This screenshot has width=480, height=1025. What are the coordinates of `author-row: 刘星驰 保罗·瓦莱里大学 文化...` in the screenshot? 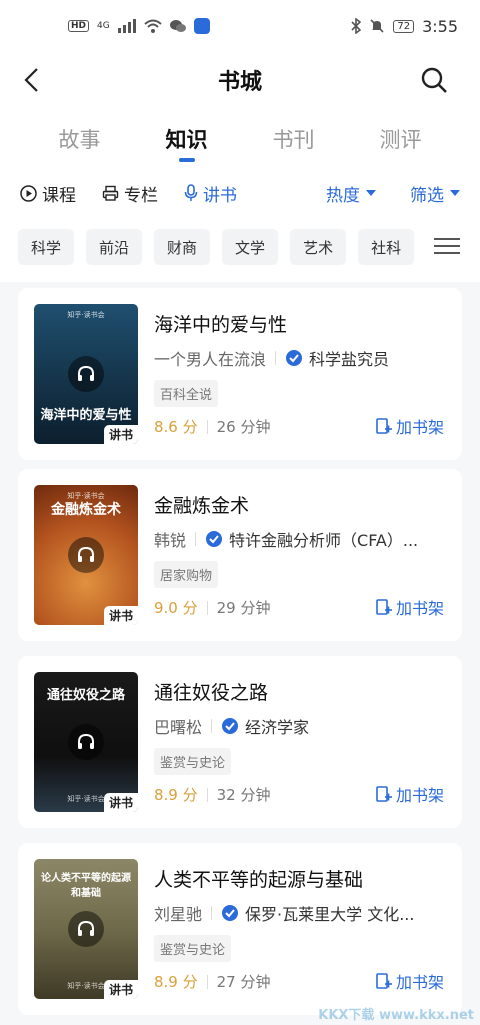 It's located at (299, 913).